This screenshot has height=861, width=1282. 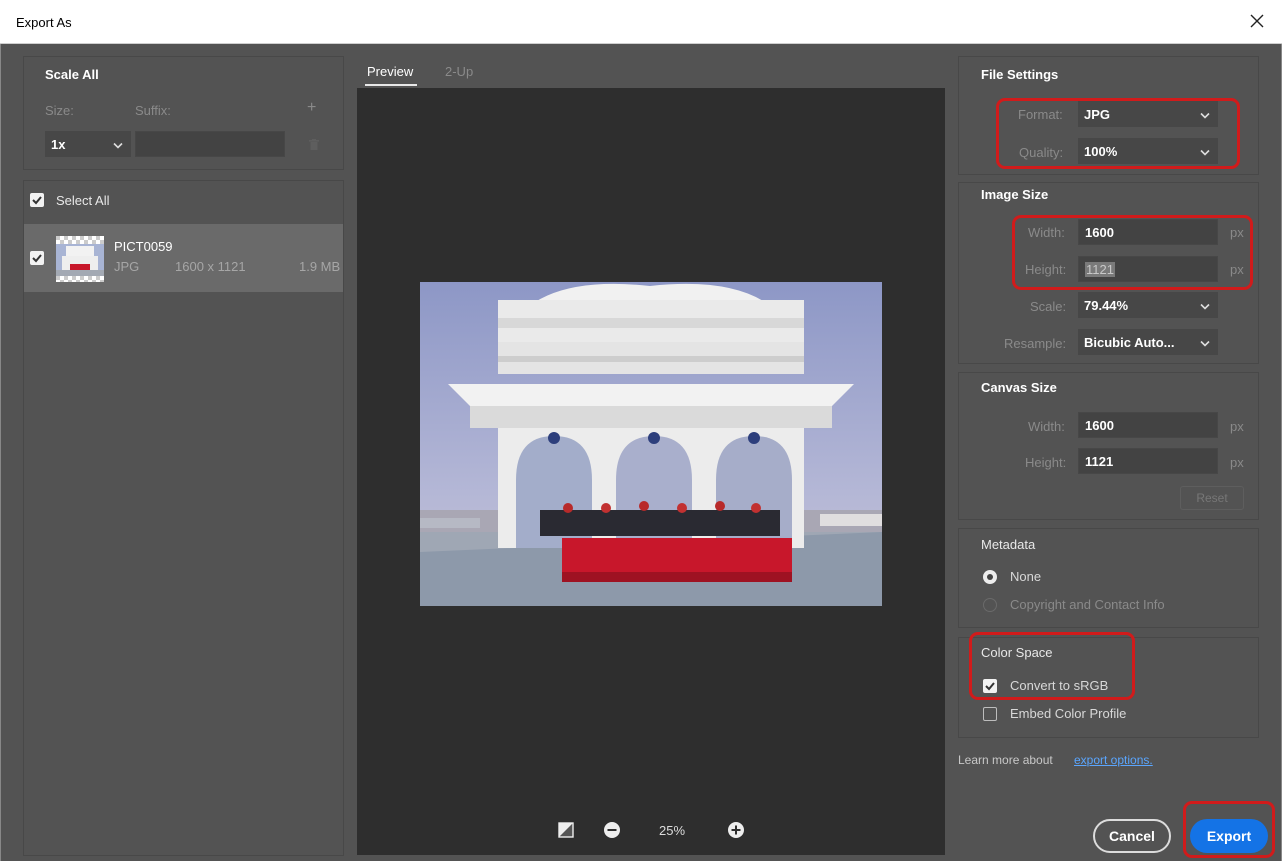 What do you see at coordinates (990, 605) in the screenshot?
I see `metadata-copyright-radio` at bounding box center [990, 605].